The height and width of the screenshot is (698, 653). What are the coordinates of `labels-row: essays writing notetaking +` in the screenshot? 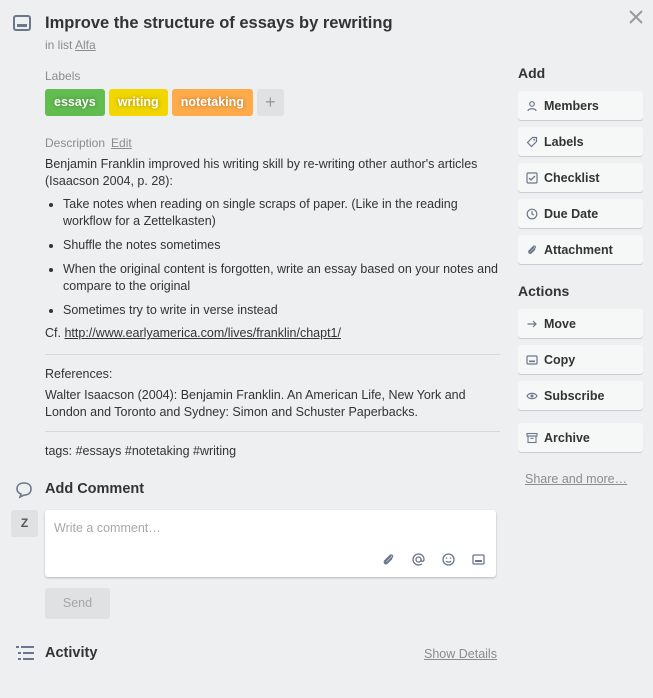 It's located at (272, 102).